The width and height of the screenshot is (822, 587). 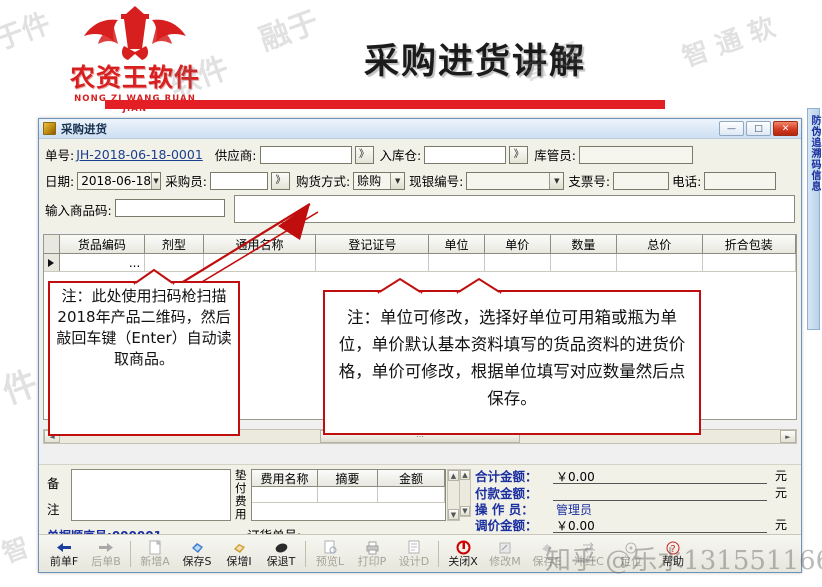 I want to click on maximize-button: □, so click(x=758, y=128).